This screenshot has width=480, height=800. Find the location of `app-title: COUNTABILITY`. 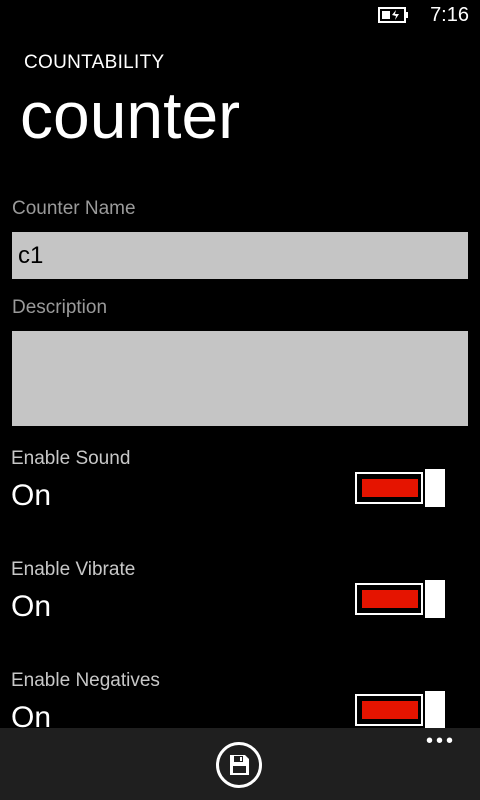

app-title: COUNTABILITY is located at coordinates (94, 62).